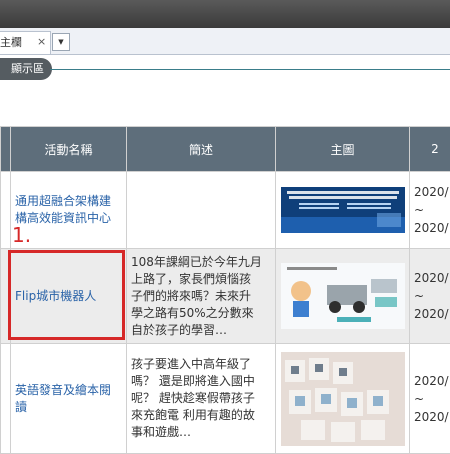 The height and width of the screenshot is (454, 450). I want to click on header-date: 2, so click(430, 149).